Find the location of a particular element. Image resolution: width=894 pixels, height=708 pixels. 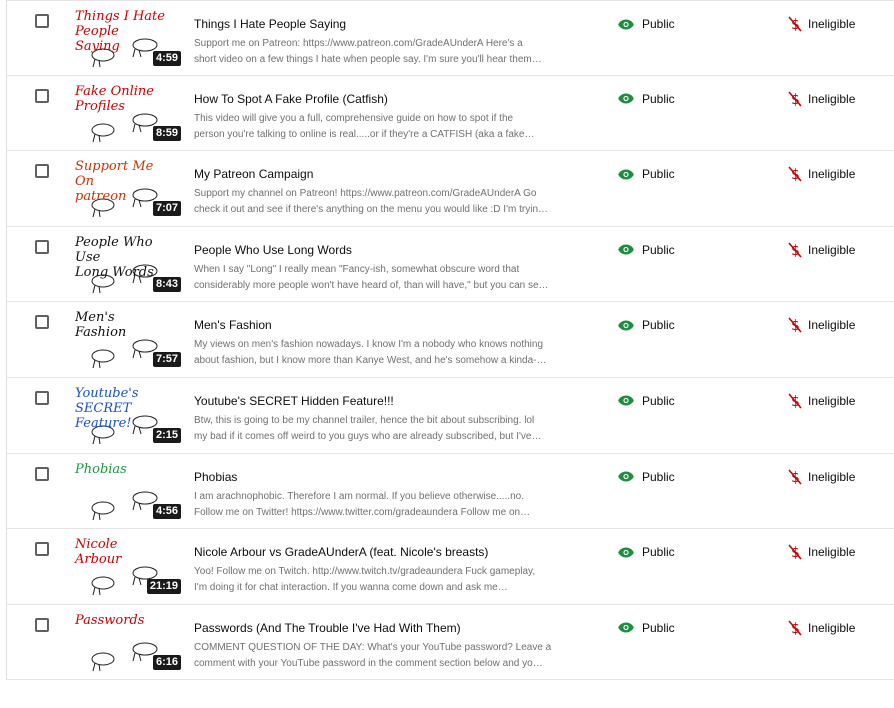

video-thumbnail: Phobias 4:56 is located at coordinates (128, 490).